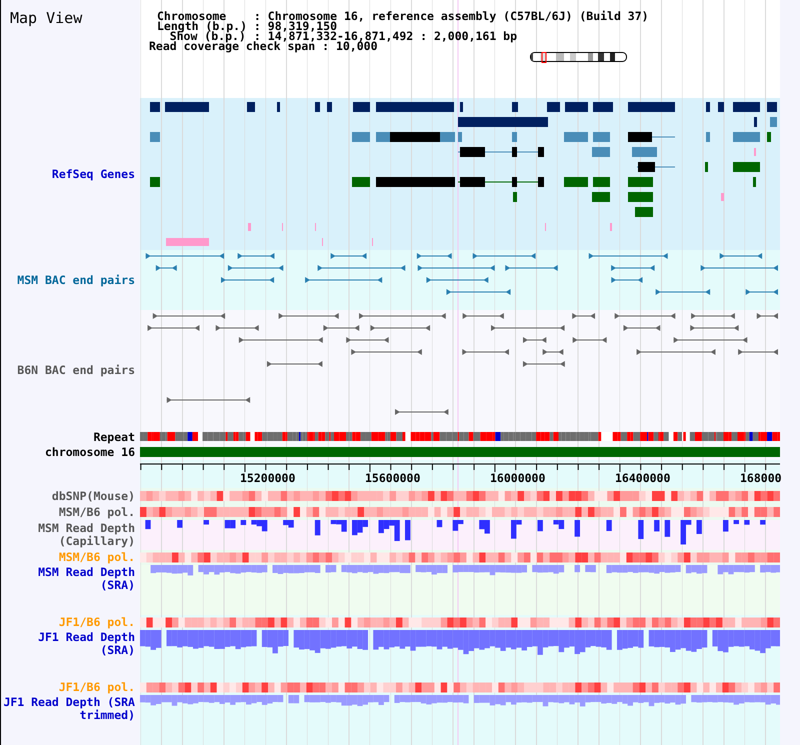  Describe the element at coordinates (268, 478) in the screenshot. I see `axis-label: 15200000` at that location.